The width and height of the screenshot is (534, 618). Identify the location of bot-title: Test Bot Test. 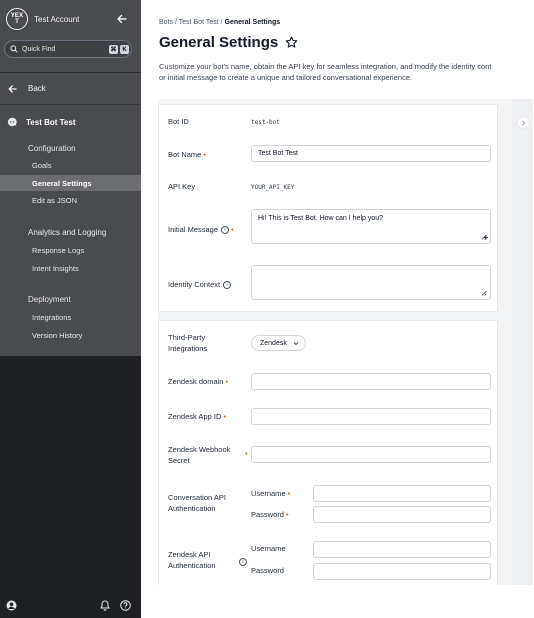
(41, 122).